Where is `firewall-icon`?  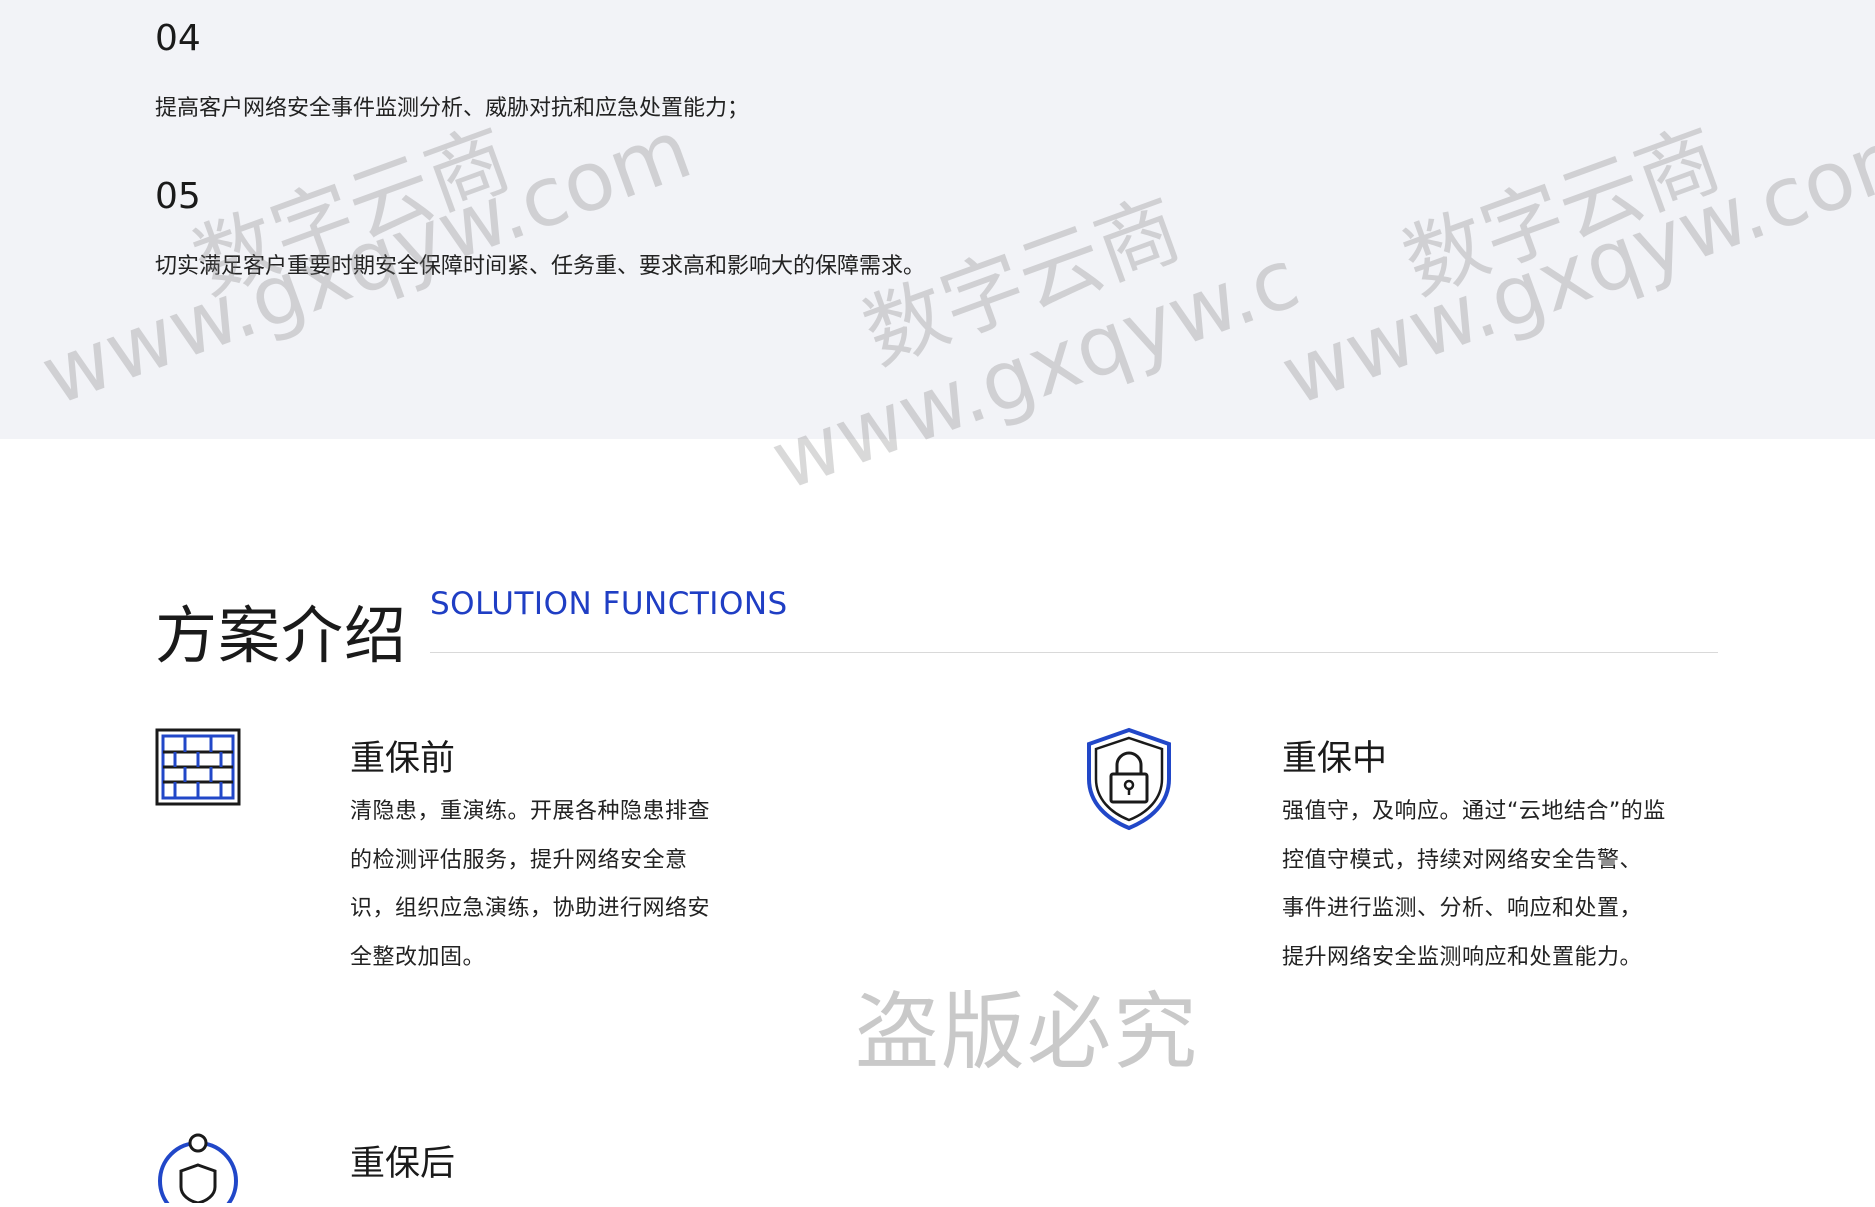
firewall-icon is located at coordinates (198, 769).